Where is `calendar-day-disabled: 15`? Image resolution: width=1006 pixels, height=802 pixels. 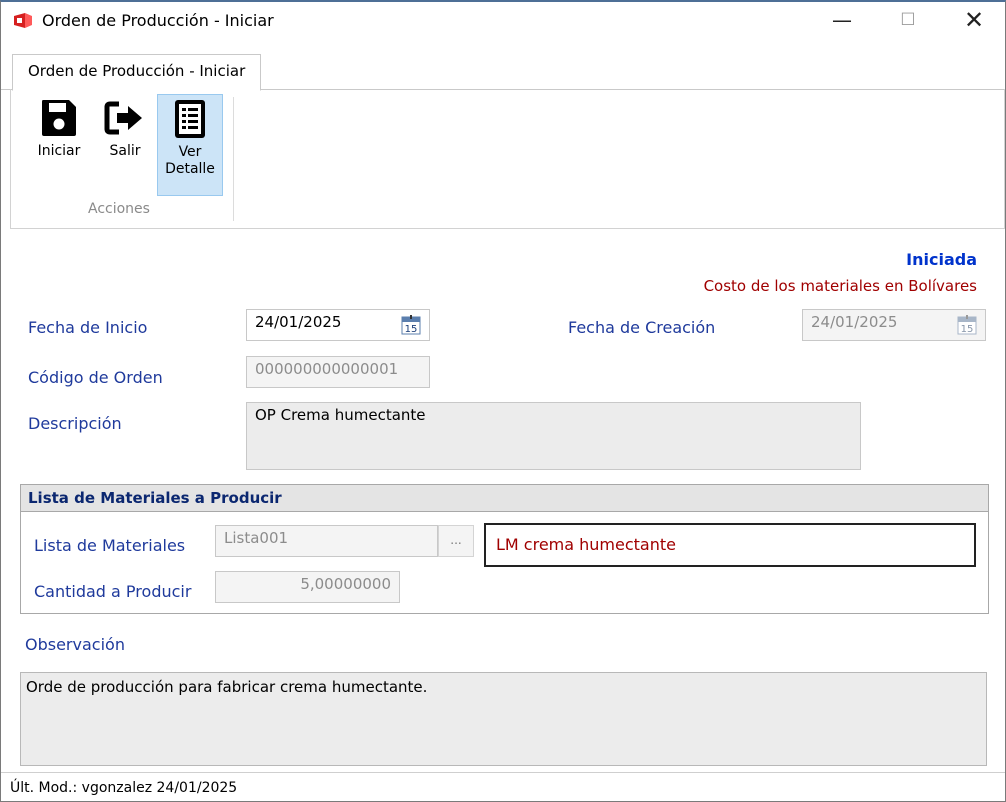
calendar-day-disabled: 15 is located at coordinates (967, 329).